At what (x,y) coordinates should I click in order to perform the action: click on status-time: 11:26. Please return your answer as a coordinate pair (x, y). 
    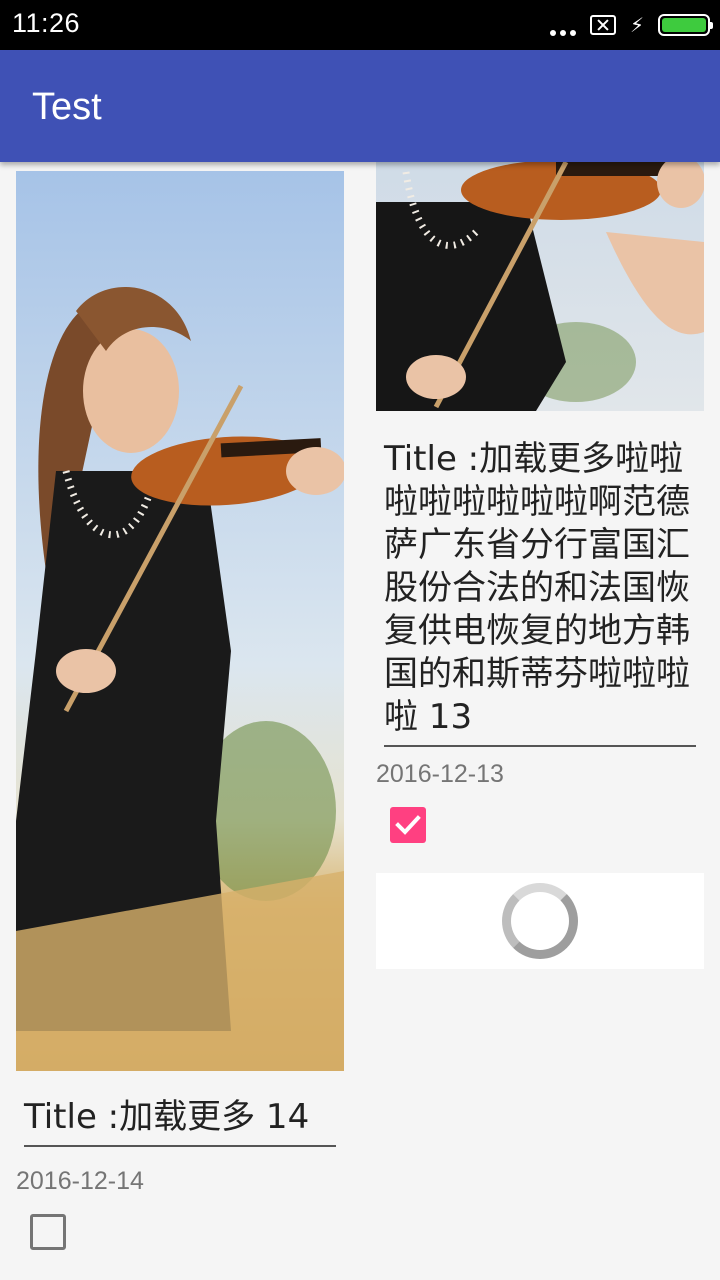
    Looking at the image, I should click on (46, 23).